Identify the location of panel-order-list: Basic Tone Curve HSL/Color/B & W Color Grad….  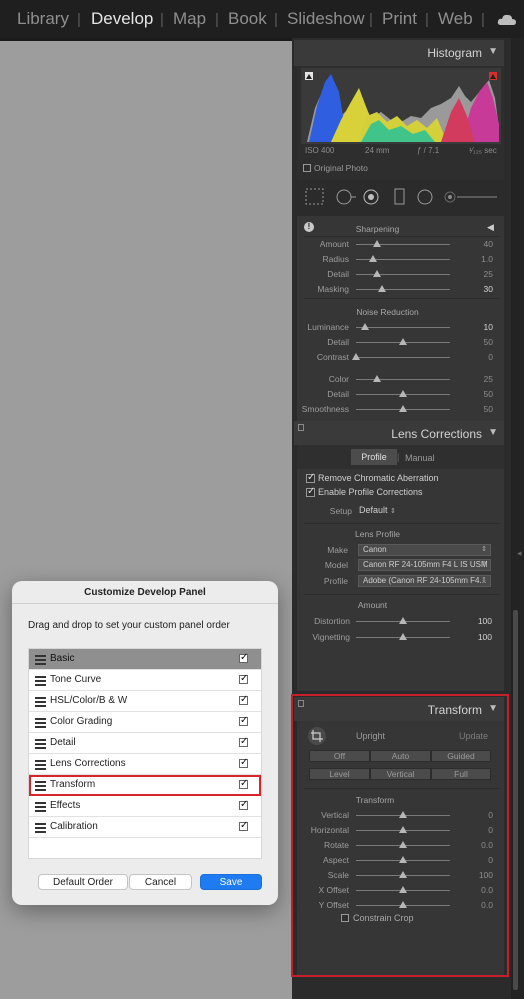
(145, 753).